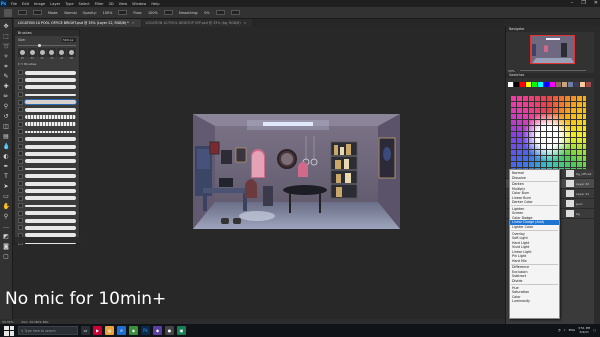  What do you see at coordinates (572, 3) in the screenshot?
I see `minimize-icon: –` at bounding box center [572, 3].